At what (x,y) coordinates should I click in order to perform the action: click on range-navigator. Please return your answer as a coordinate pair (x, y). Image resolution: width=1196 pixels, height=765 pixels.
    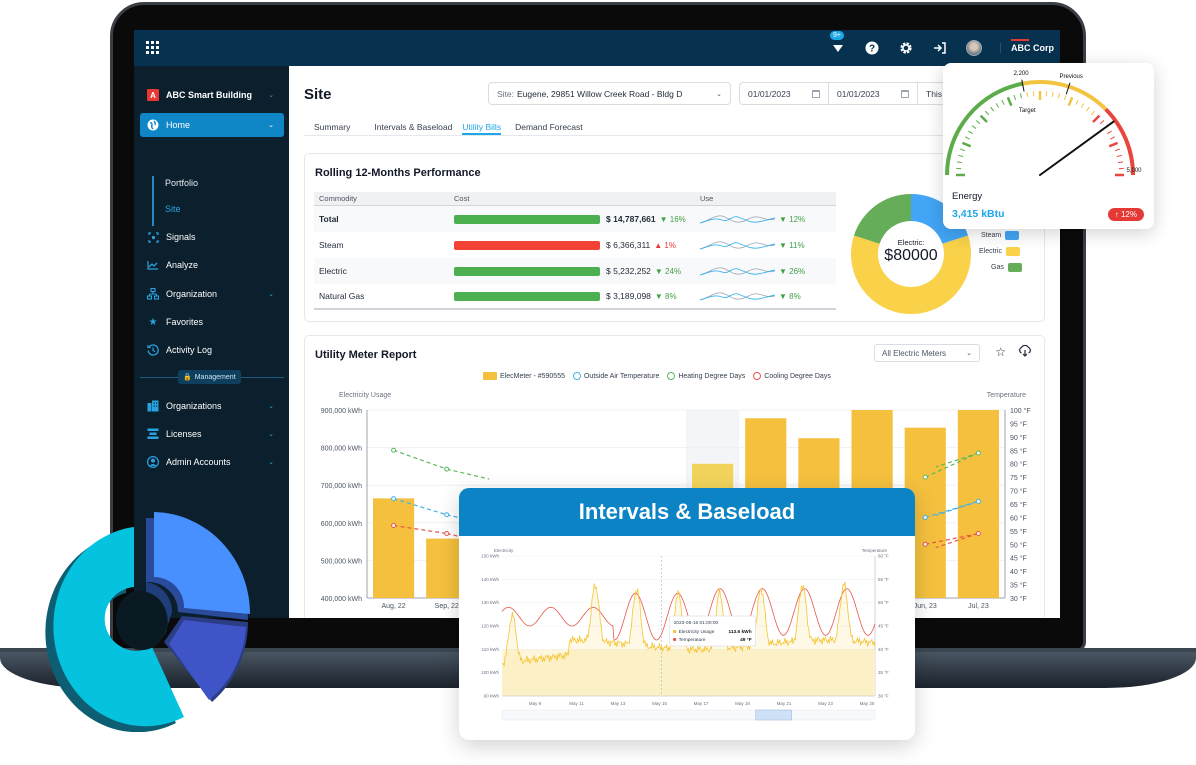
    Looking at the image, I should click on (688, 715).